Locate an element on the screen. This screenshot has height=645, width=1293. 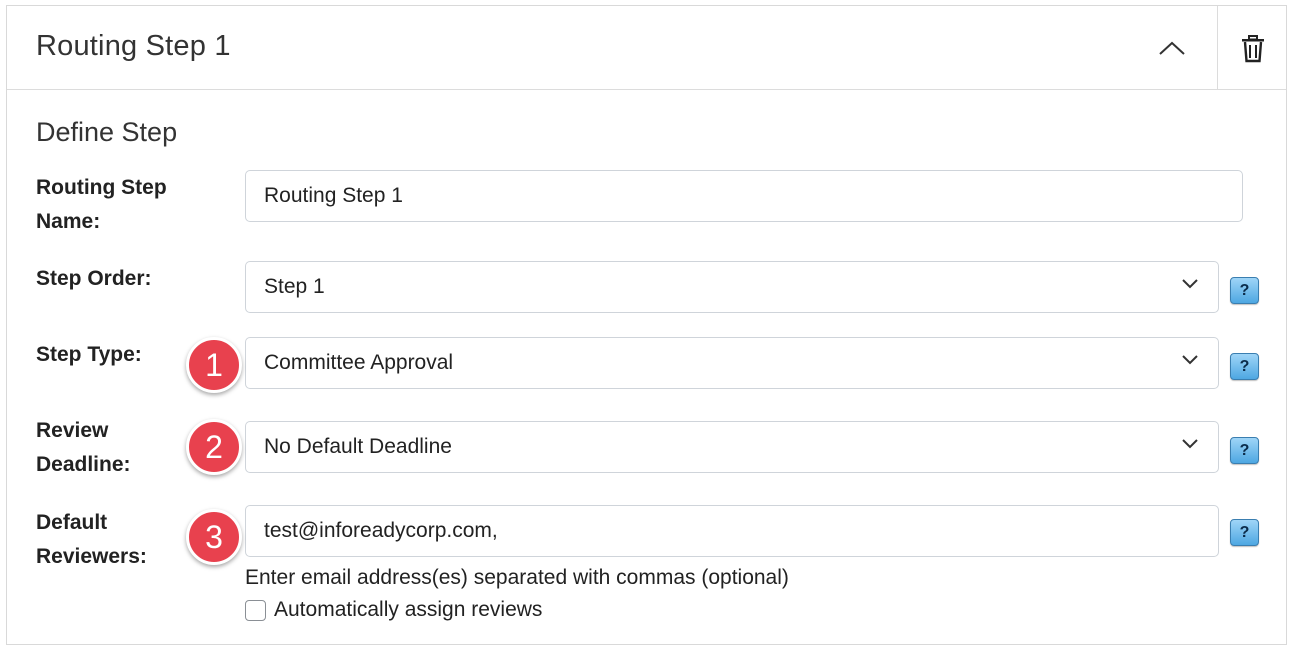
select-value: Committee Approval is located at coordinates (359, 362).